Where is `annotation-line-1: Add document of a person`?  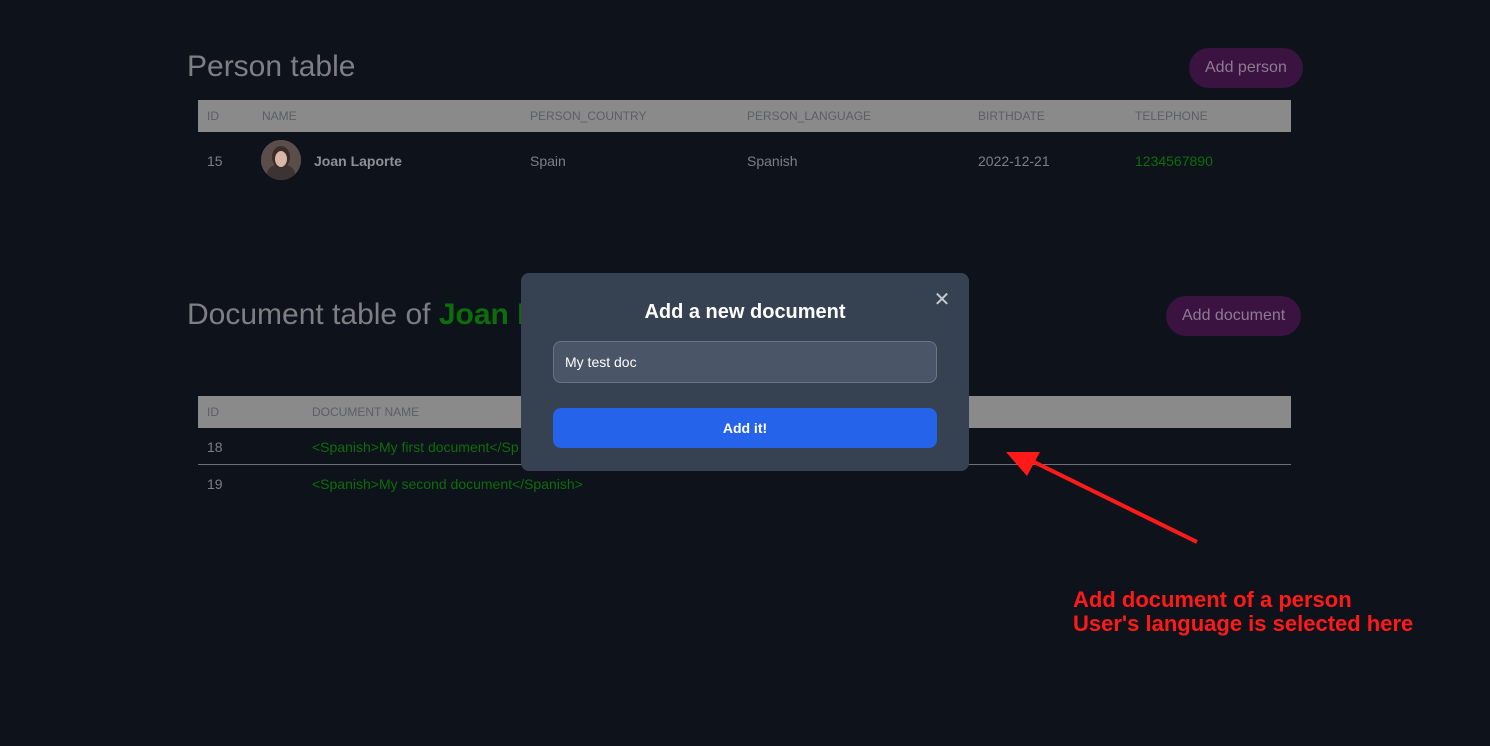
annotation-line-1: Add document of a person is located at coordinates (1212, 599).